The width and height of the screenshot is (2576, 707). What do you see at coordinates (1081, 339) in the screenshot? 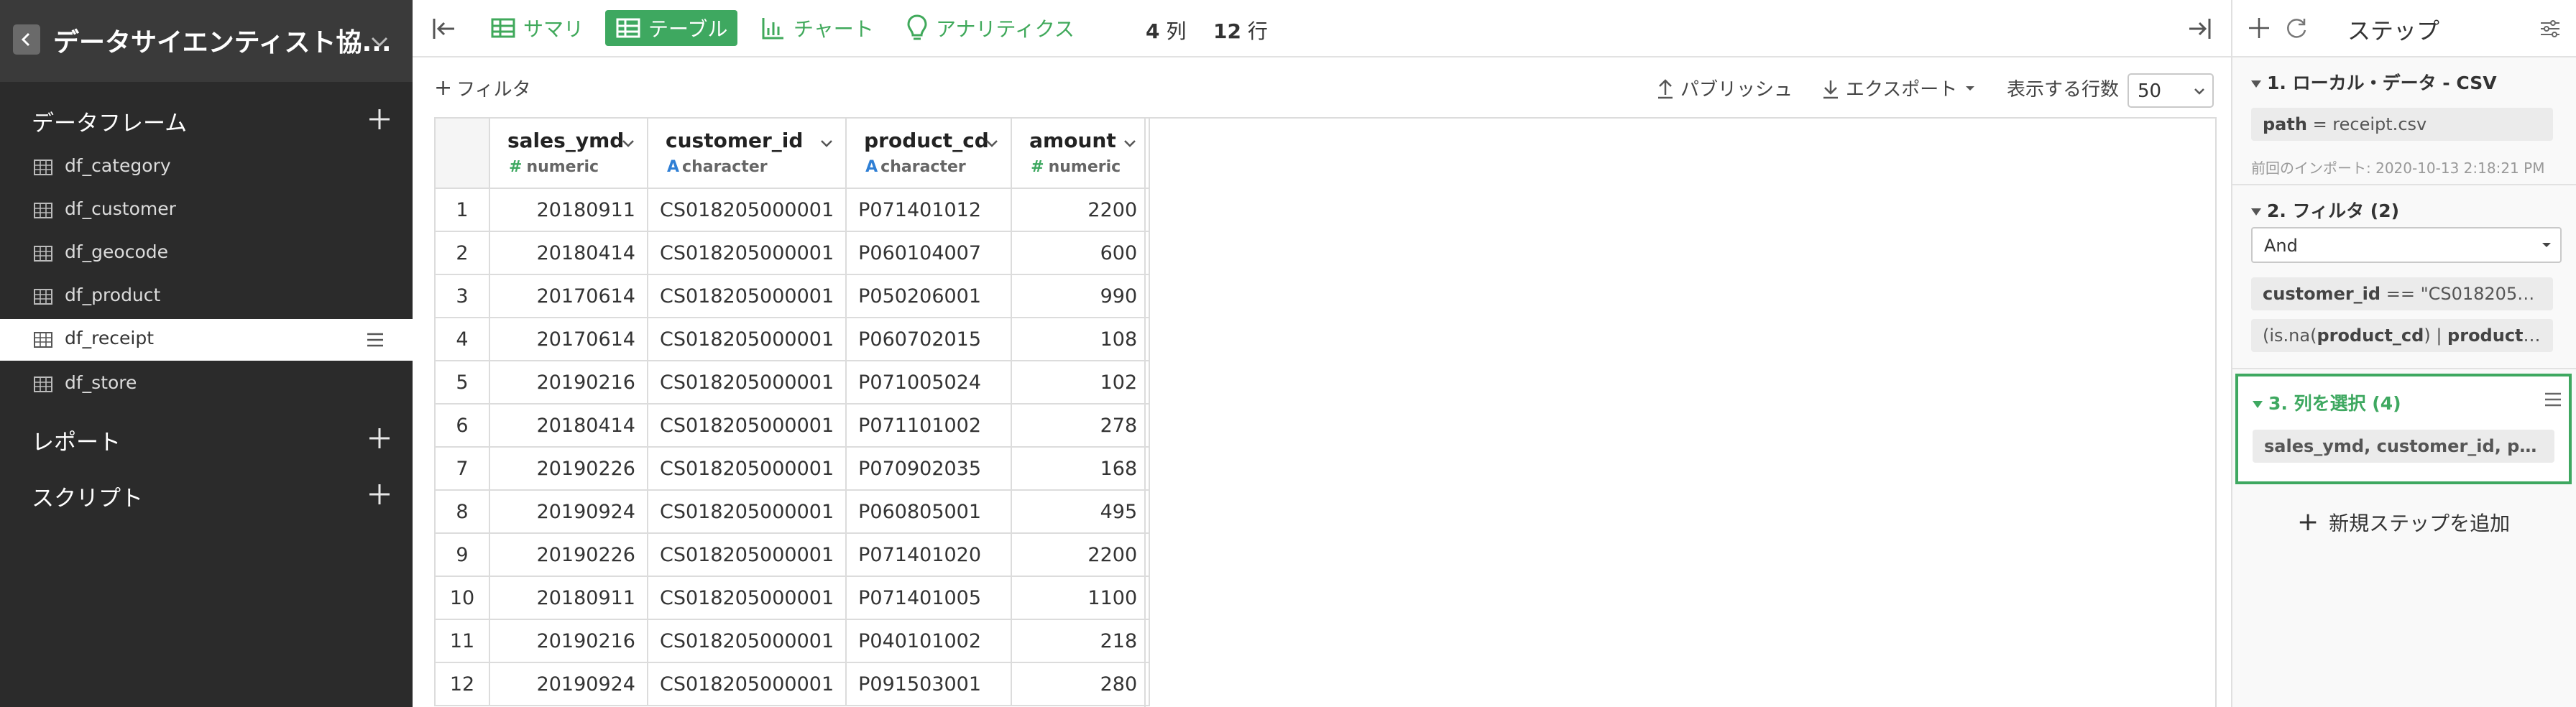
I see `cell-amount: 108` at bounding box center [1081, 339].